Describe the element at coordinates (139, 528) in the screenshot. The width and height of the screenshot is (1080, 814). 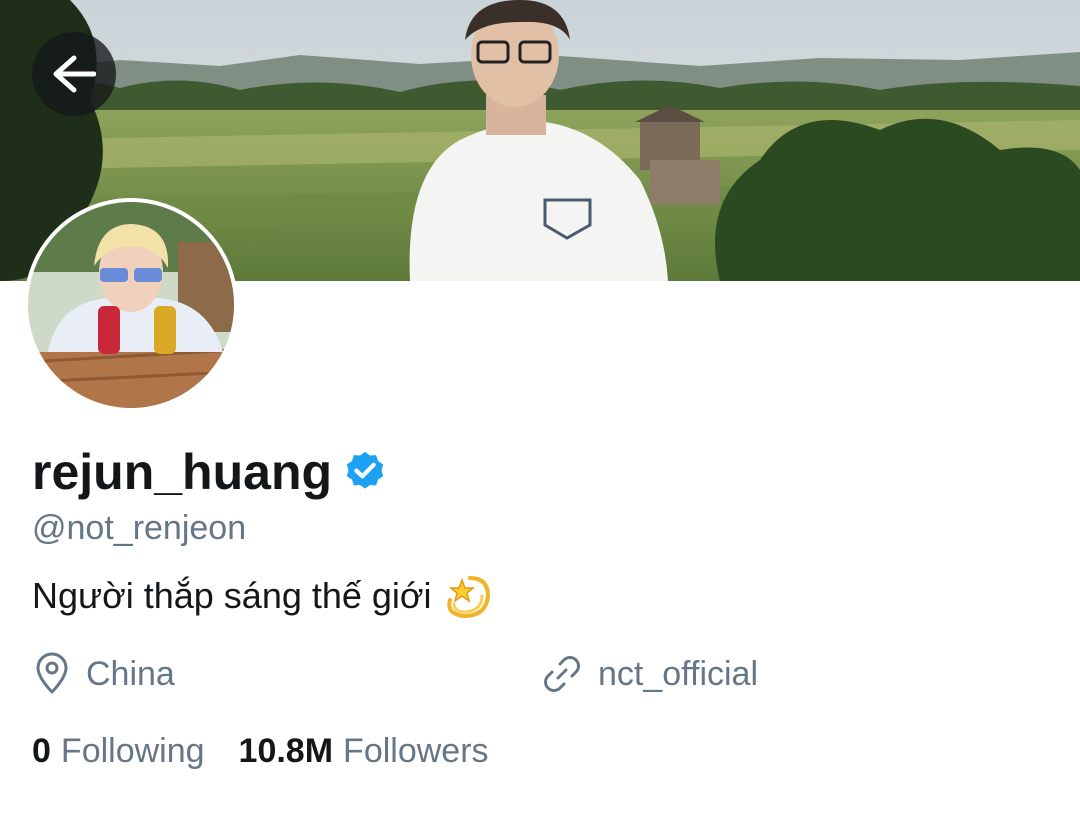
I see `user-handle: @not_renjeon` at that location.